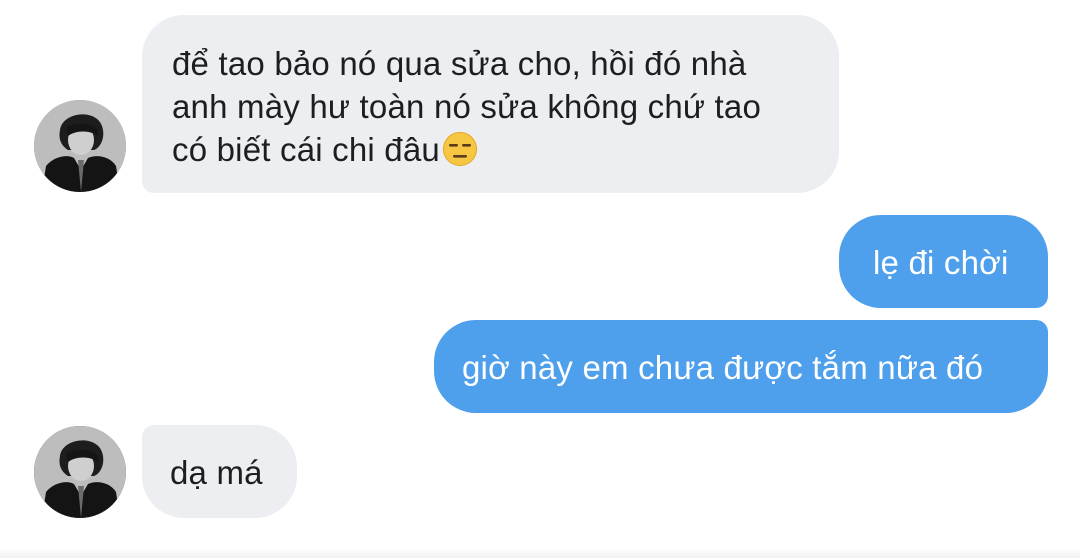  What do you see at coordinates (723, 367) in the screenshot?
I see `message-text: giờ này em chưa được tắm nữa đó` at bounding box center [723, 367].